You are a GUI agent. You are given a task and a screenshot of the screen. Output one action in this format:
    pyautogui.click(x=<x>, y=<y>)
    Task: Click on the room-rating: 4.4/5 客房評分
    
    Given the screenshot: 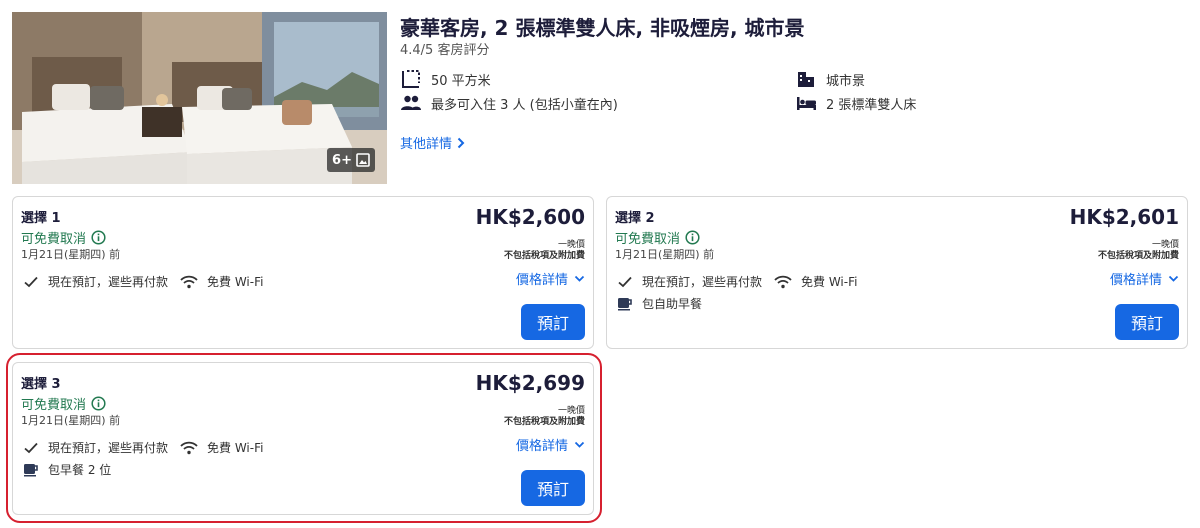 What is the action you would take?
    pyautogui.click(x=445, y=50)
    